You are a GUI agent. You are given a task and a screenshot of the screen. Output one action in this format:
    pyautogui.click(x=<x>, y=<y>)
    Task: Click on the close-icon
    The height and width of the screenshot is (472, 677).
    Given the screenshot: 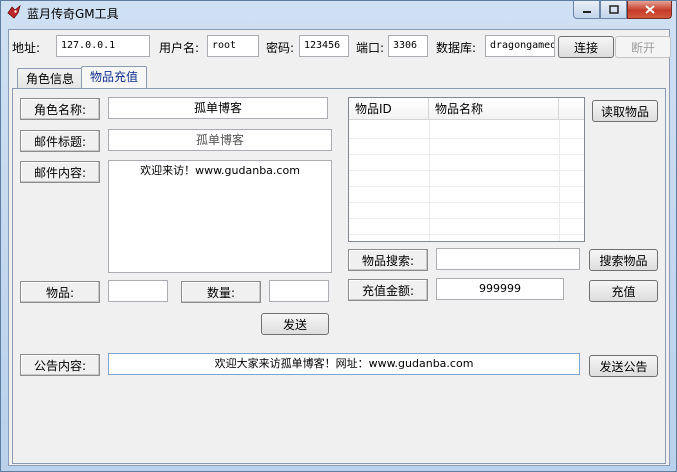 What is the action you would take?
    pyautogui.click(x=649, y=9)
    